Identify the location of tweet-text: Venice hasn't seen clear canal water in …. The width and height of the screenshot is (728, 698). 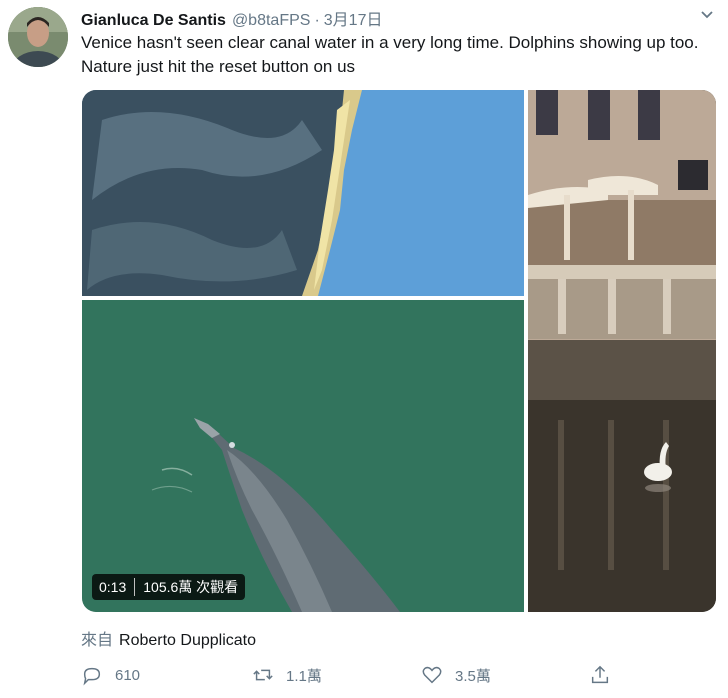
(390, 54).